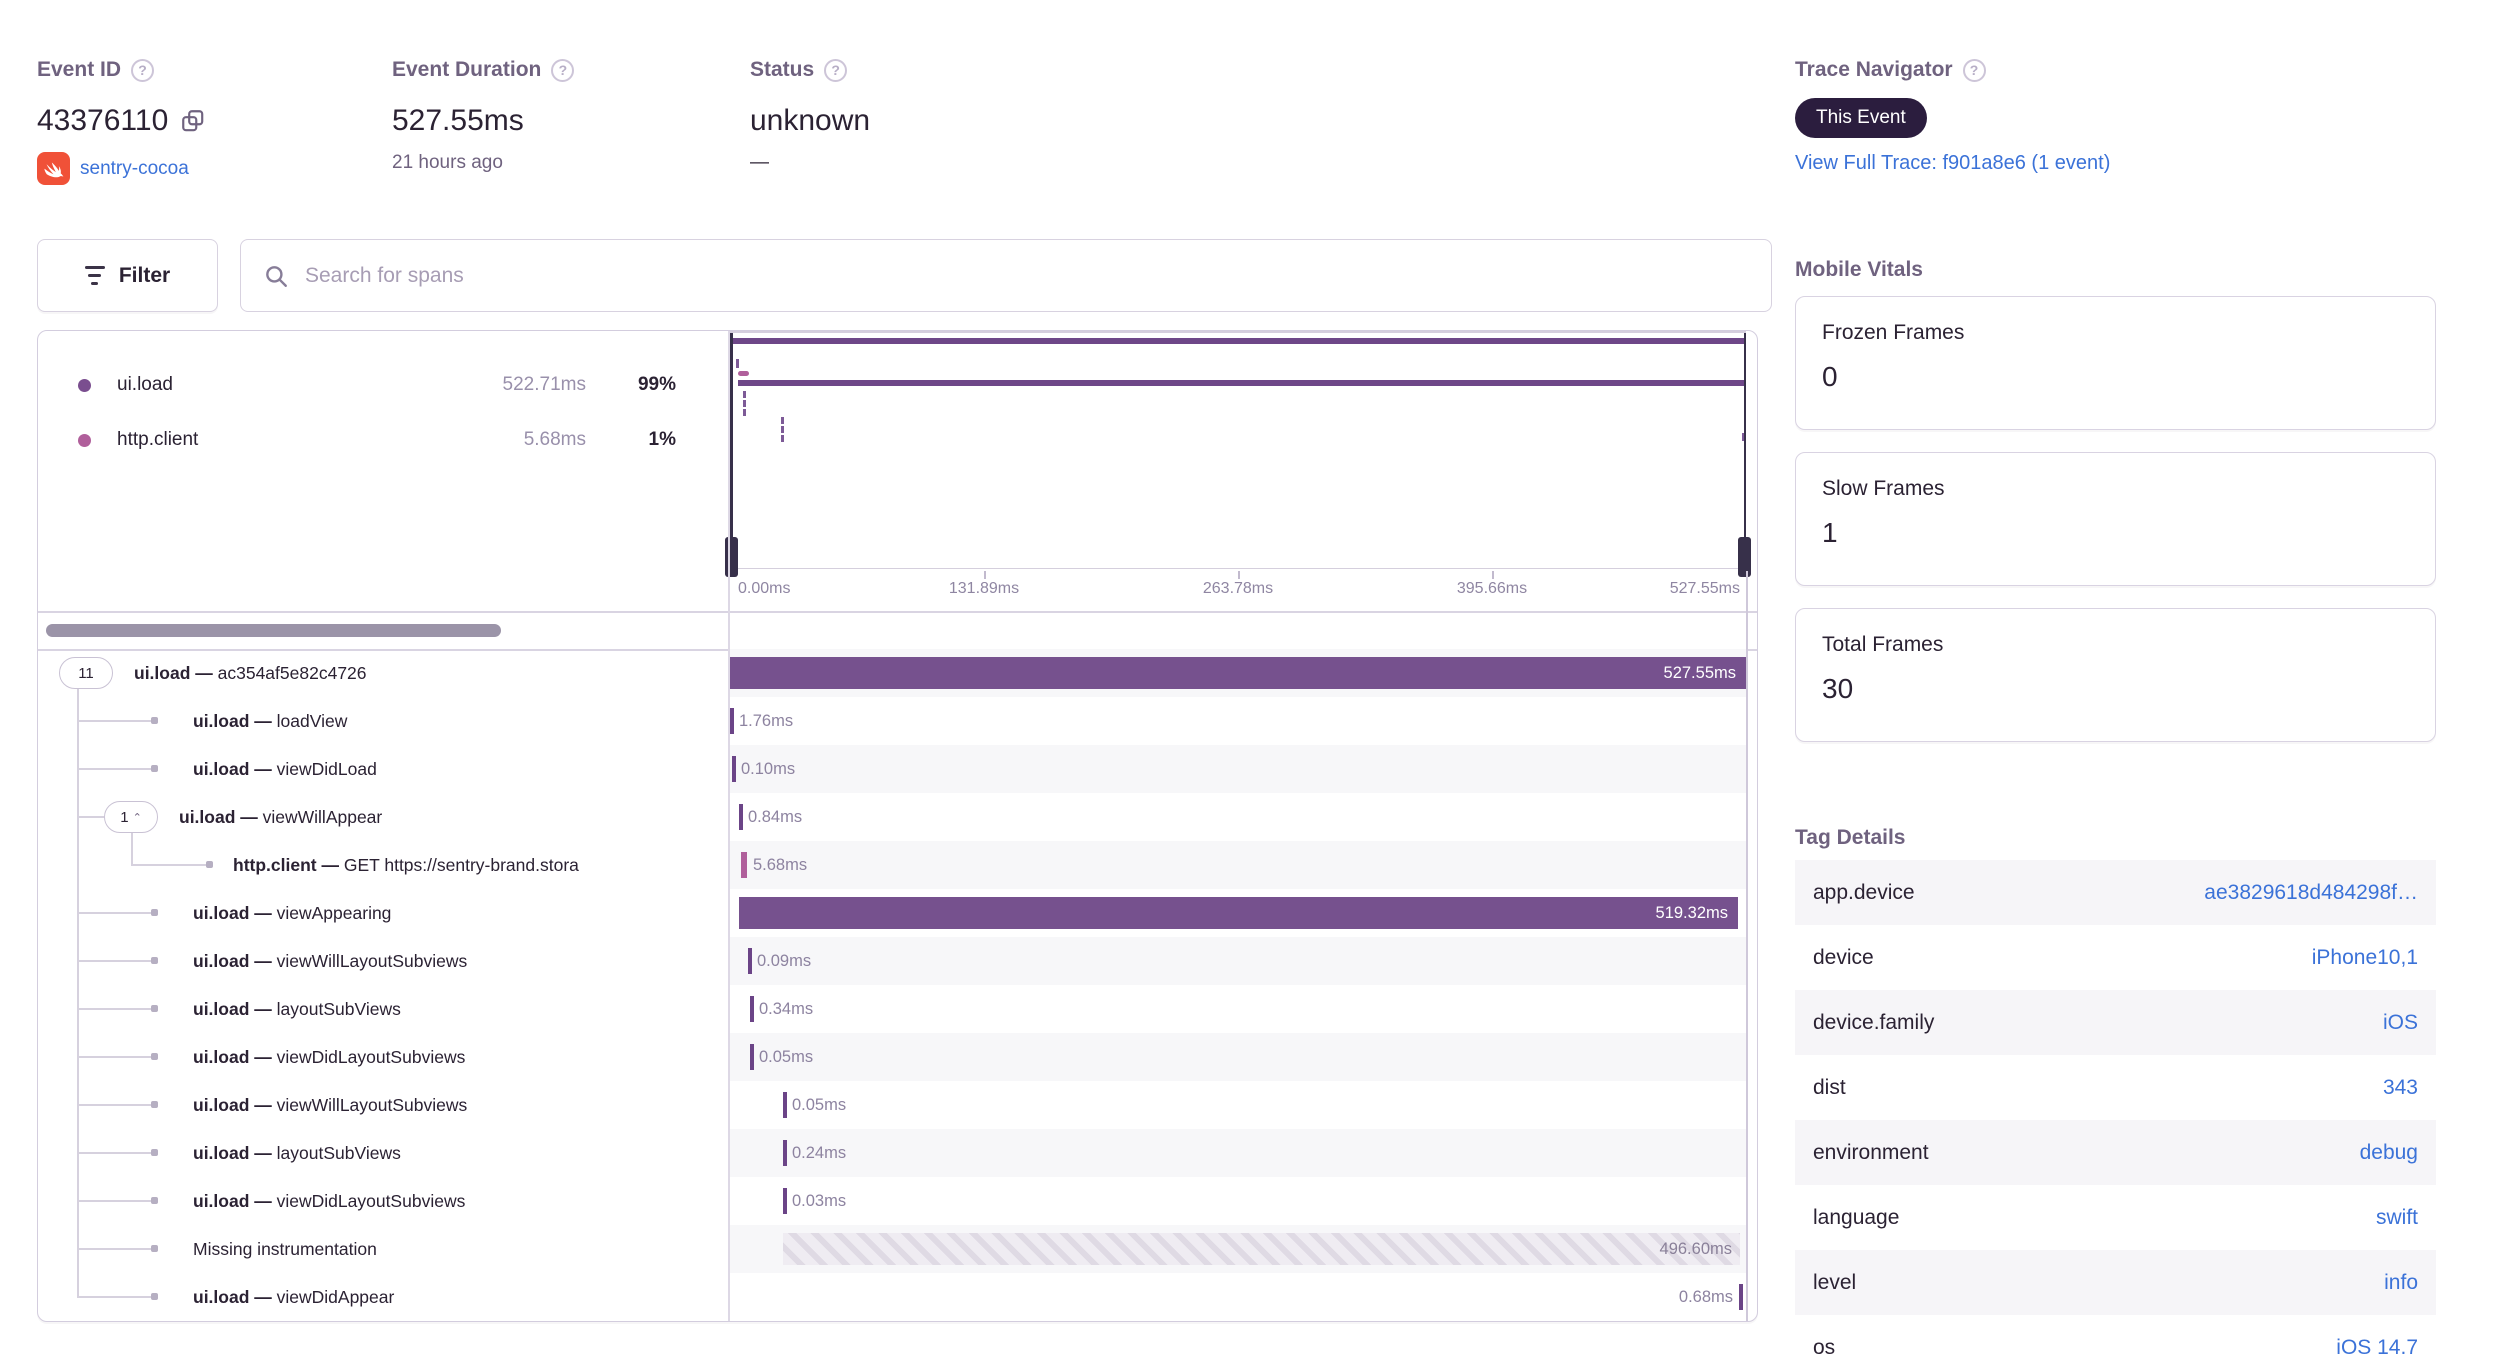  What do you see at coordinates (2400, 1088) in the screenshot?
I see `tag-value: 343` at bounding box center [2400, 1088].